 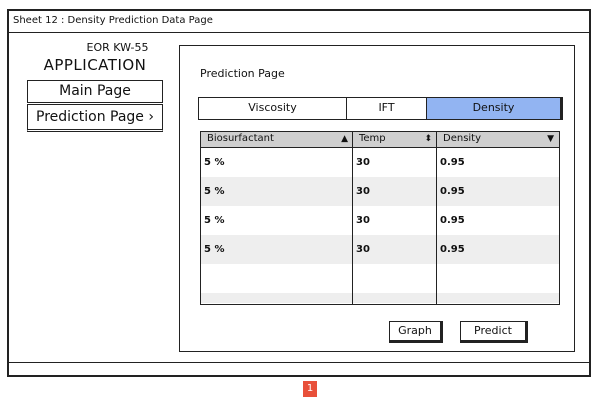 I want to click on tab-ift: IFT, so click(x=387, y=108).